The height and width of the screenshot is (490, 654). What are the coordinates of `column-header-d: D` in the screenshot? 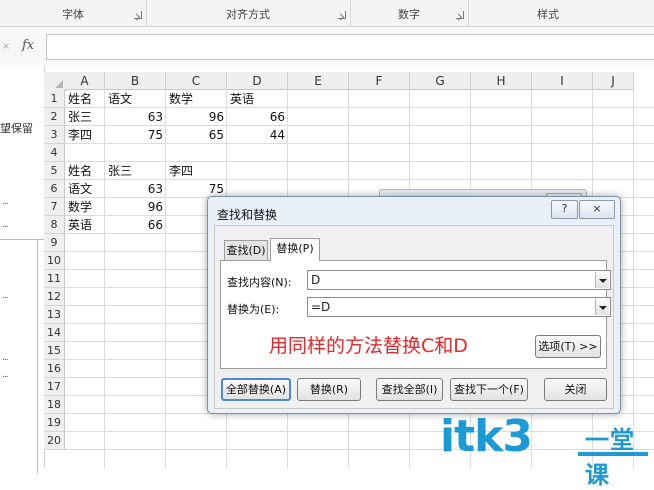 It's located at (257, 81).